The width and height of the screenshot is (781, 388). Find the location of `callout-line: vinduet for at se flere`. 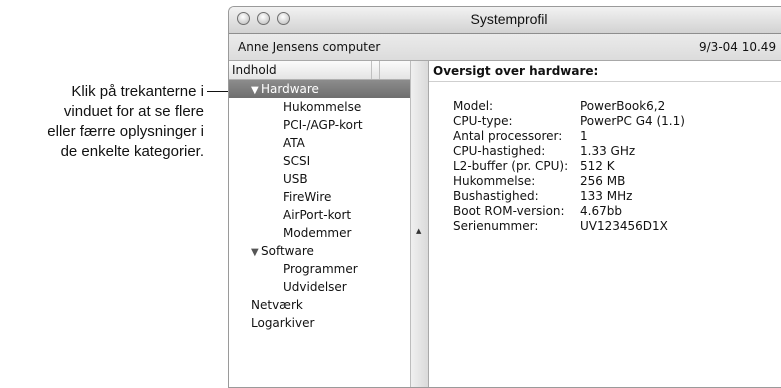

callout-line: vinduet for at se flere is located at coordinates (133, 111).